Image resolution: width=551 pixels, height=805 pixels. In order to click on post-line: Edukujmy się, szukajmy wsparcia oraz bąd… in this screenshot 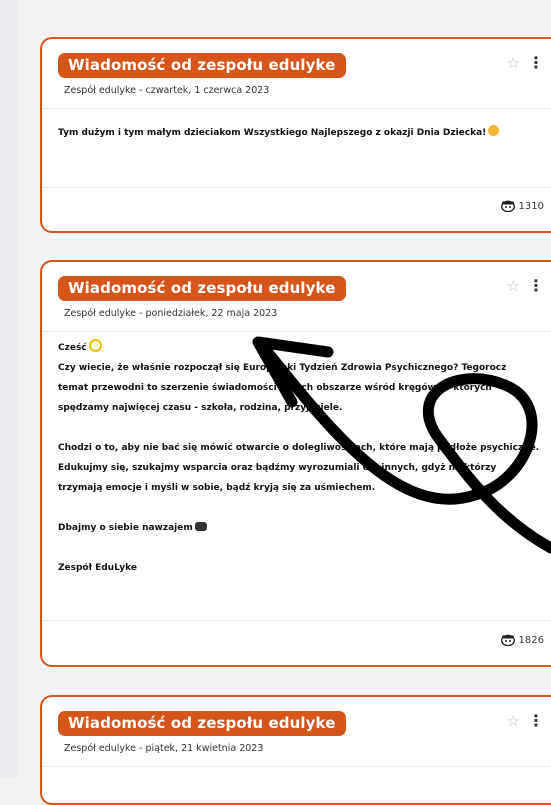, I will do `click(277, 468)`.